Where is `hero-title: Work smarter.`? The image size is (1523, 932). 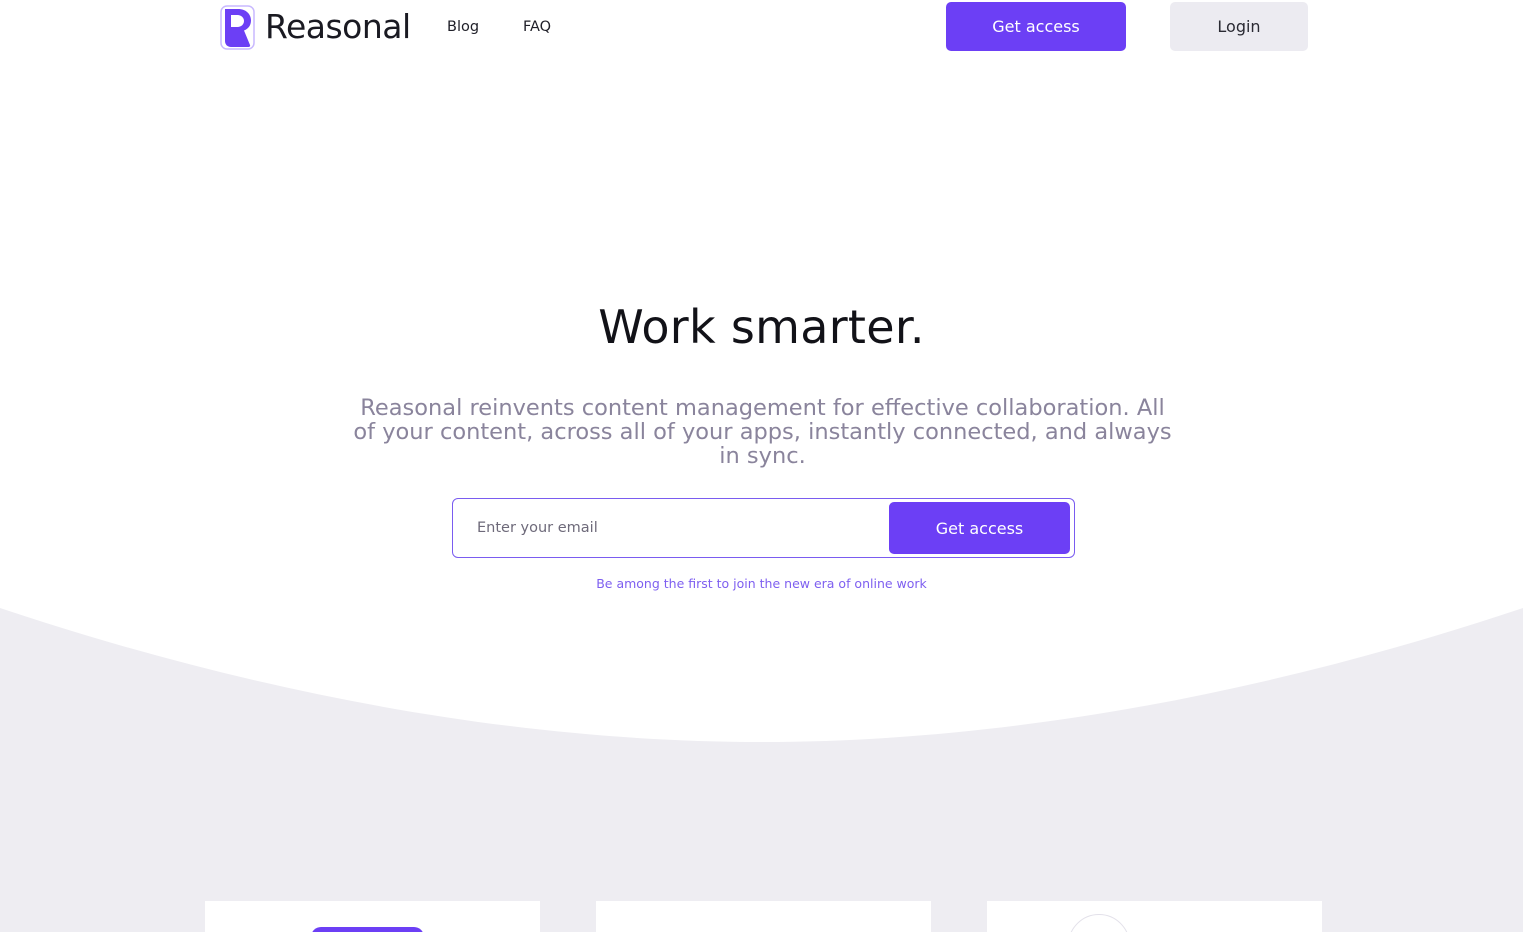
hero-title: Work smarter. is located at coordinates (761, 327).